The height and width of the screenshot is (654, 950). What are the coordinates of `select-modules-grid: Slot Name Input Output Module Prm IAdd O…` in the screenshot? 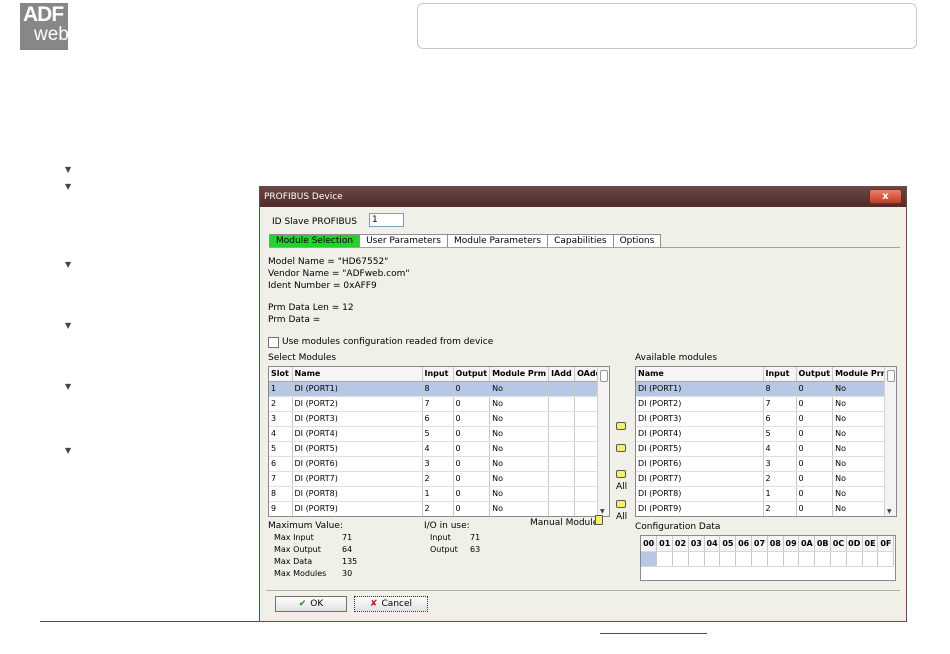 It's located at (439, 441).